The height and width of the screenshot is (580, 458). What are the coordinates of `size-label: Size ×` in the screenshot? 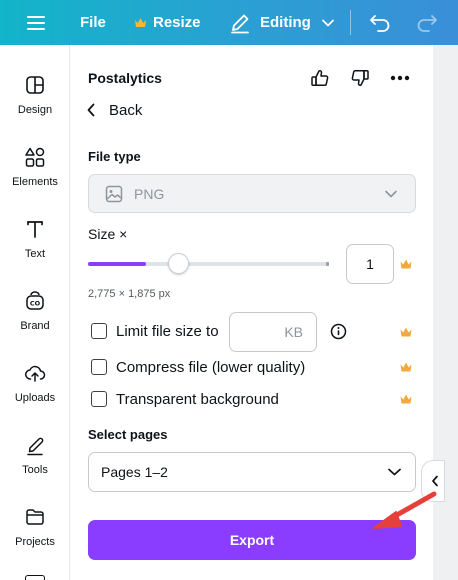 It's located at (108, 234).